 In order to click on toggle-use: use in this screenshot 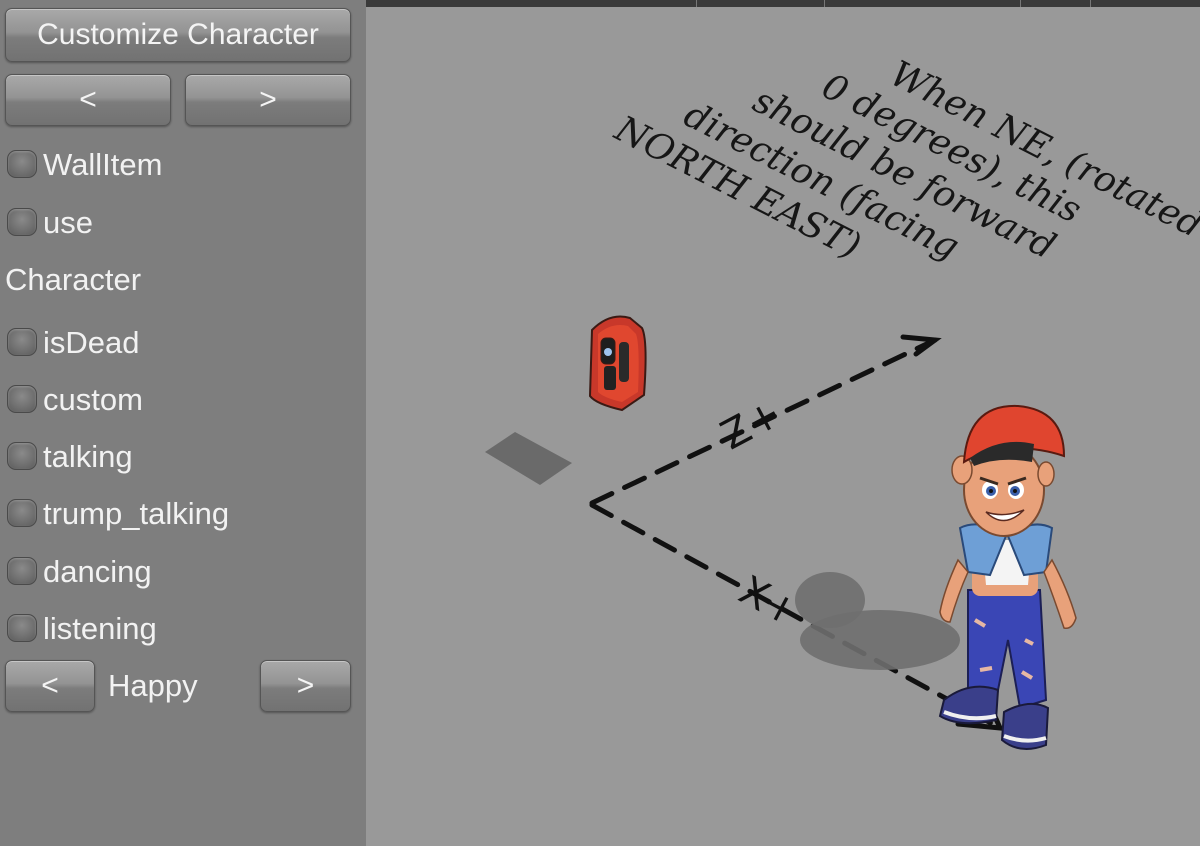, I will do `click(48, 222)`.